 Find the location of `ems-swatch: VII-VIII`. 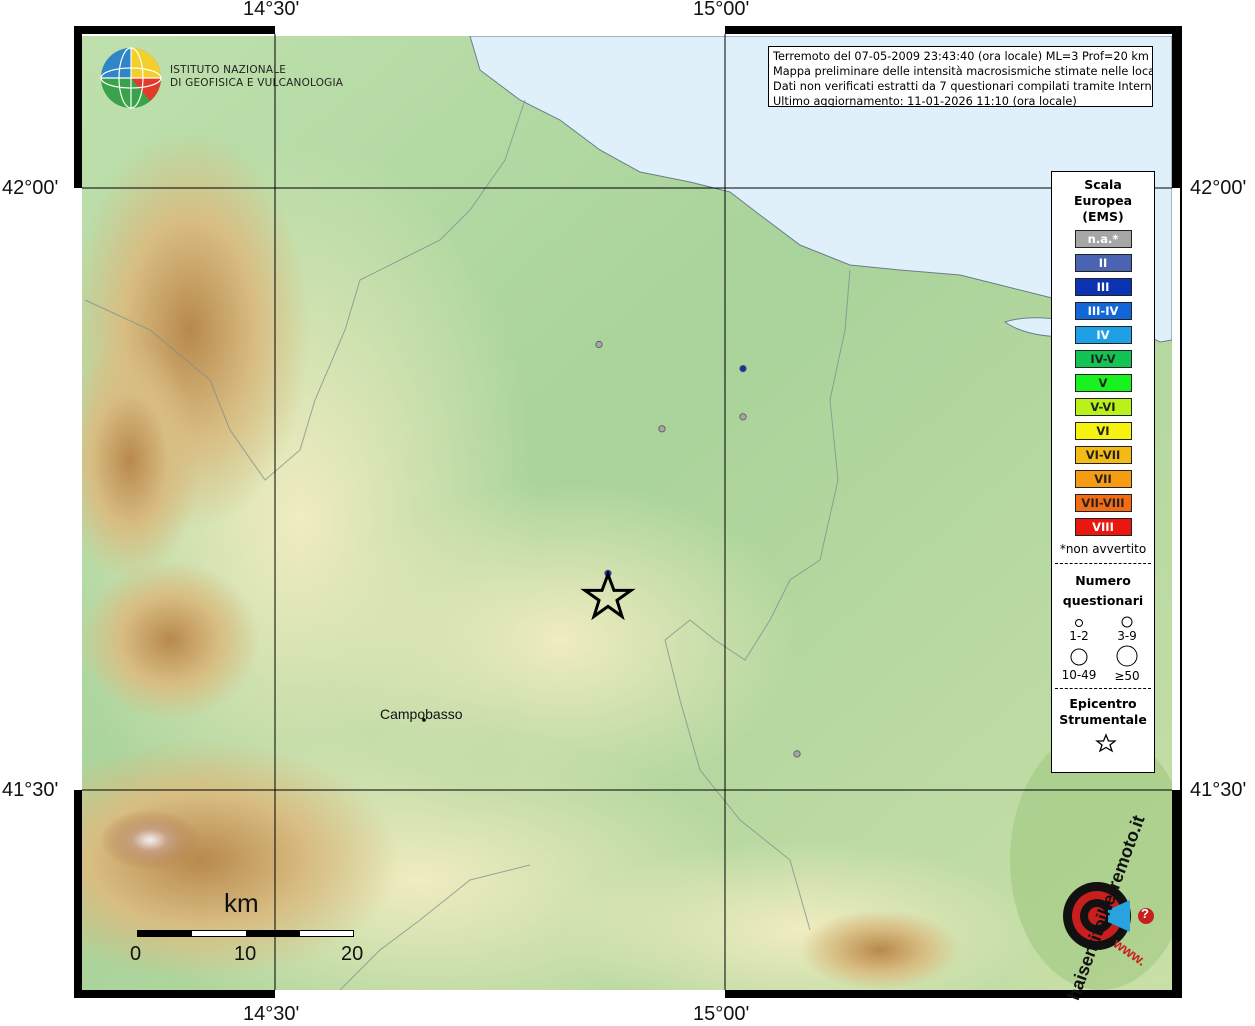

ems-swatch: VII-VIII is located at coordinates (1103, 503).